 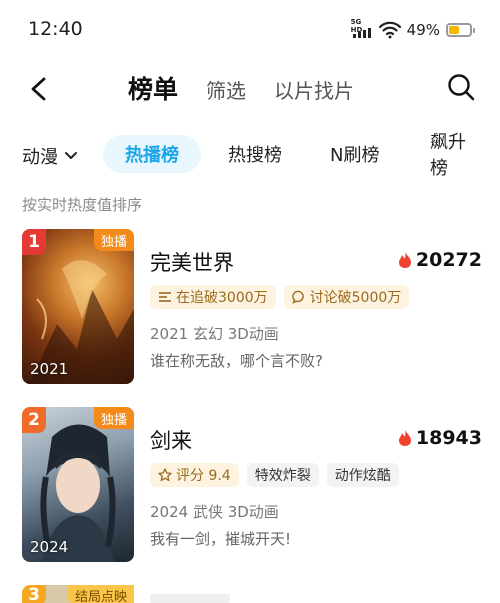 I want to click on list-item-partial: 3 结局点映, so click(x=78, y=594).